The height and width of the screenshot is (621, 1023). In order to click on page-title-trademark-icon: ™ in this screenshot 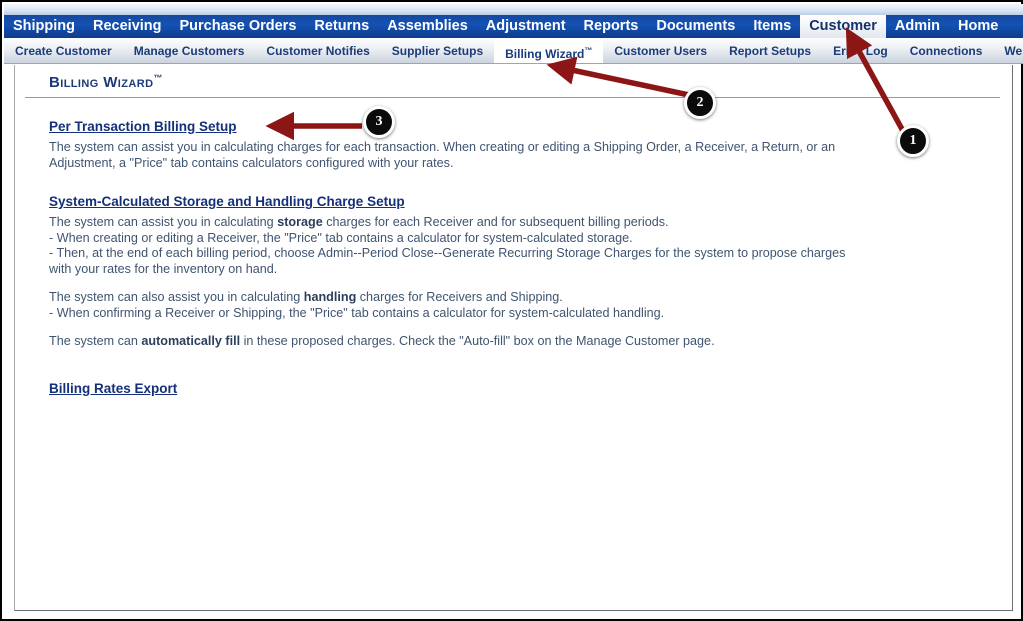, I will do `click(158, 78)`.